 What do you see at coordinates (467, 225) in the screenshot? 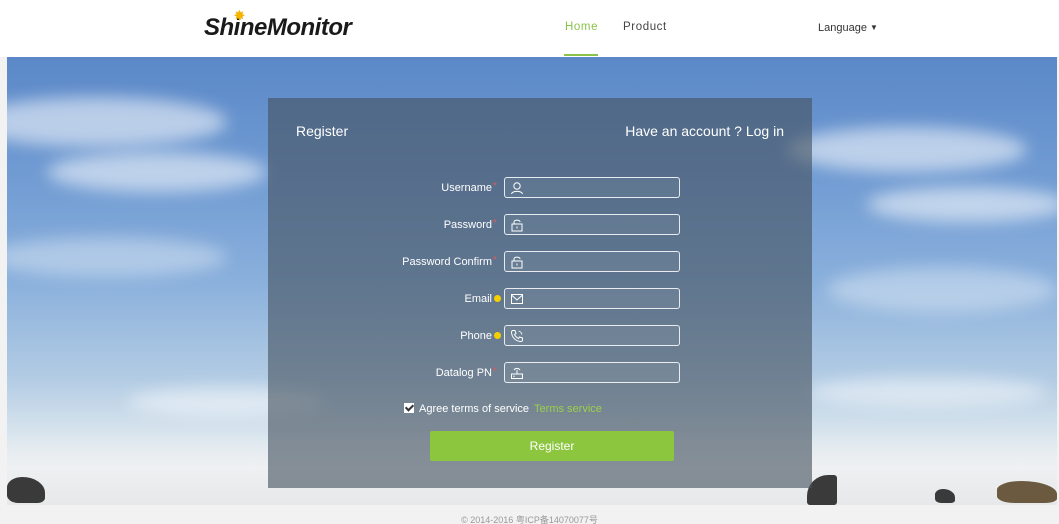
I see `password-label: Password` at bounding box center [467, 225].